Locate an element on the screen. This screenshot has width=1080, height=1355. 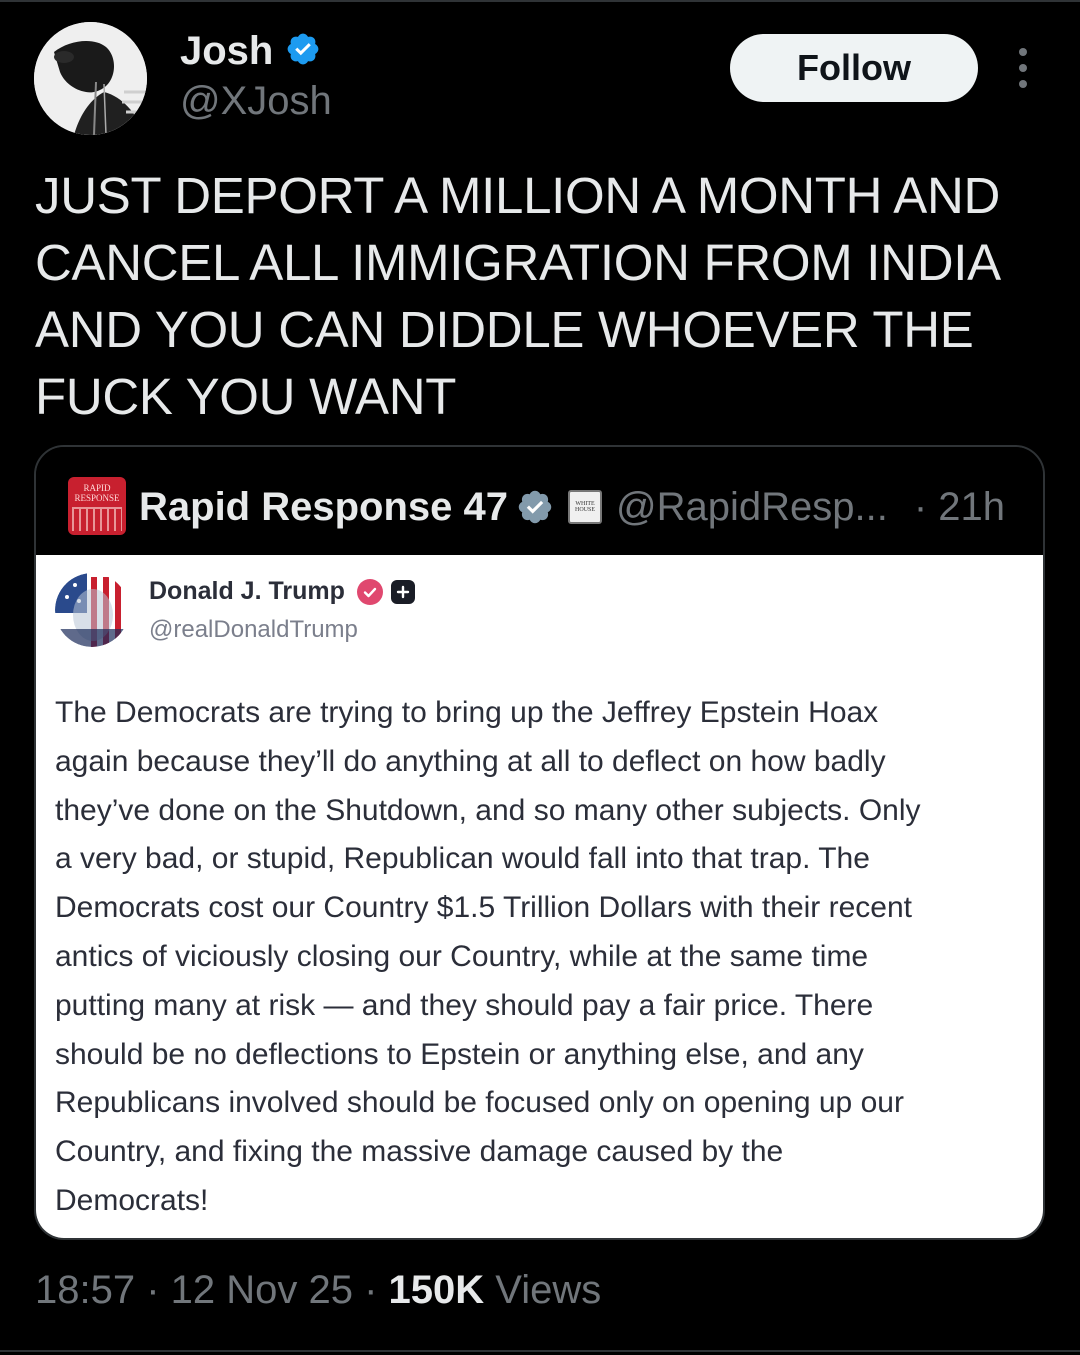
white-house-graphic is located at coordinates (97, 519).